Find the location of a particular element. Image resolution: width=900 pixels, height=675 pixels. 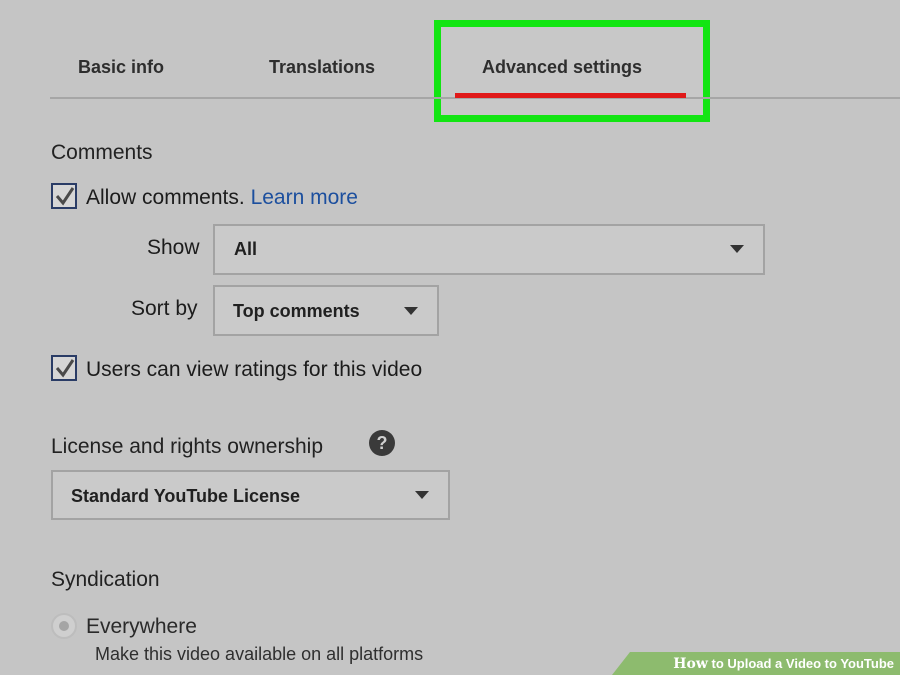

allow-comments-row: Allow comments. Learn more is located at coordinates (222, 198).